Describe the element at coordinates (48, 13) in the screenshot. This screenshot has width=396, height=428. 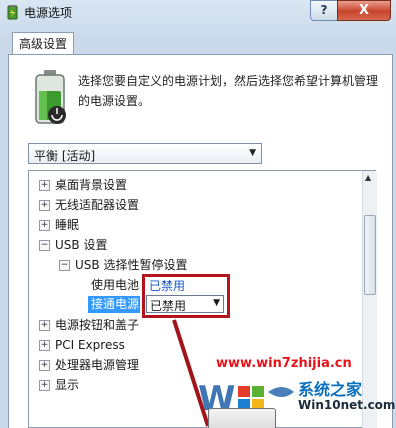
I see `window-title: 电源选项` at that location.